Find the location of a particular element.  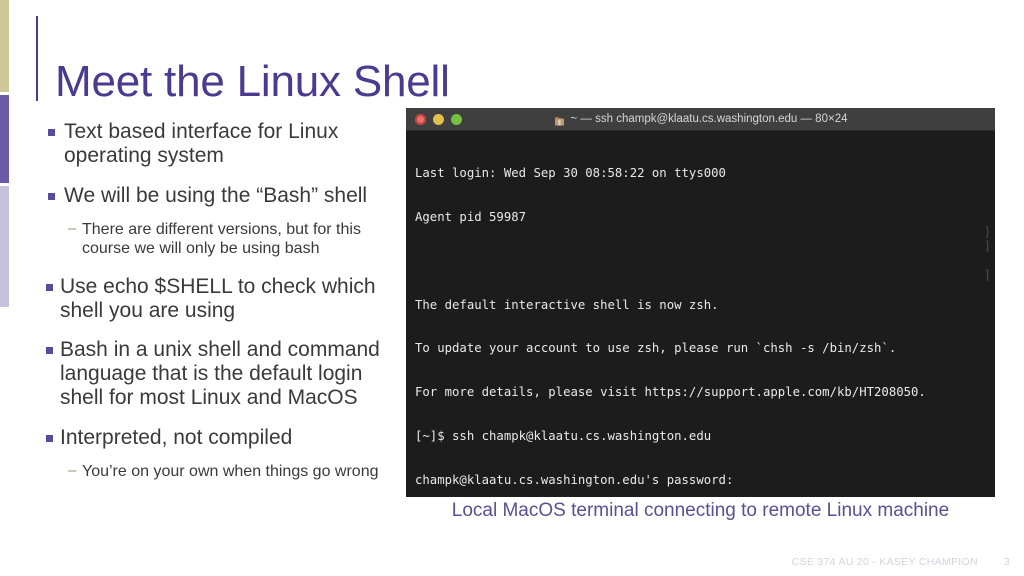

footer-page-number: 3 is located at coordinates (1006, 562).